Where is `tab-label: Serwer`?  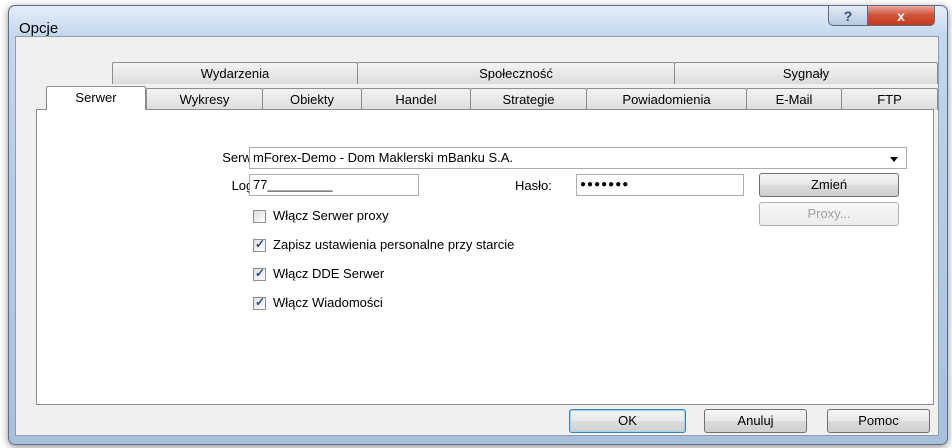 tab-label: Serwer is located at coordinates (96, 97).